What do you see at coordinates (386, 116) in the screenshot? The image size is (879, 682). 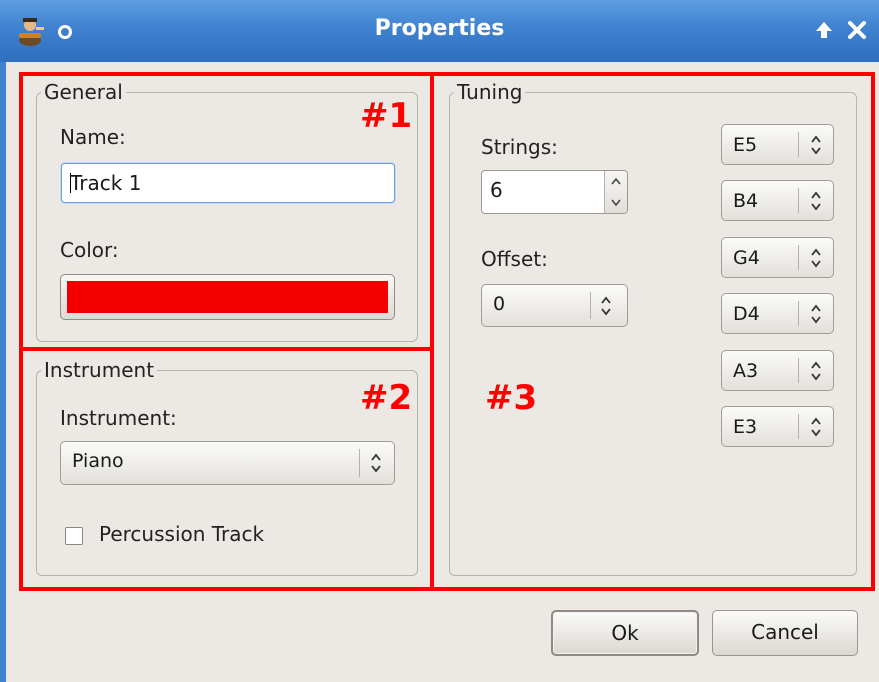 I see `annotation-label-1: #1` at bounding box center [386, 116].